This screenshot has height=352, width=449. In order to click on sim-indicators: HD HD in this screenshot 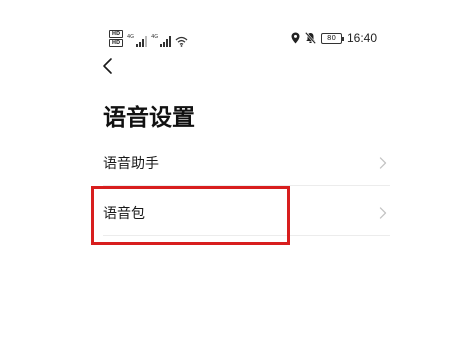, I will do `click(116, 38)`.